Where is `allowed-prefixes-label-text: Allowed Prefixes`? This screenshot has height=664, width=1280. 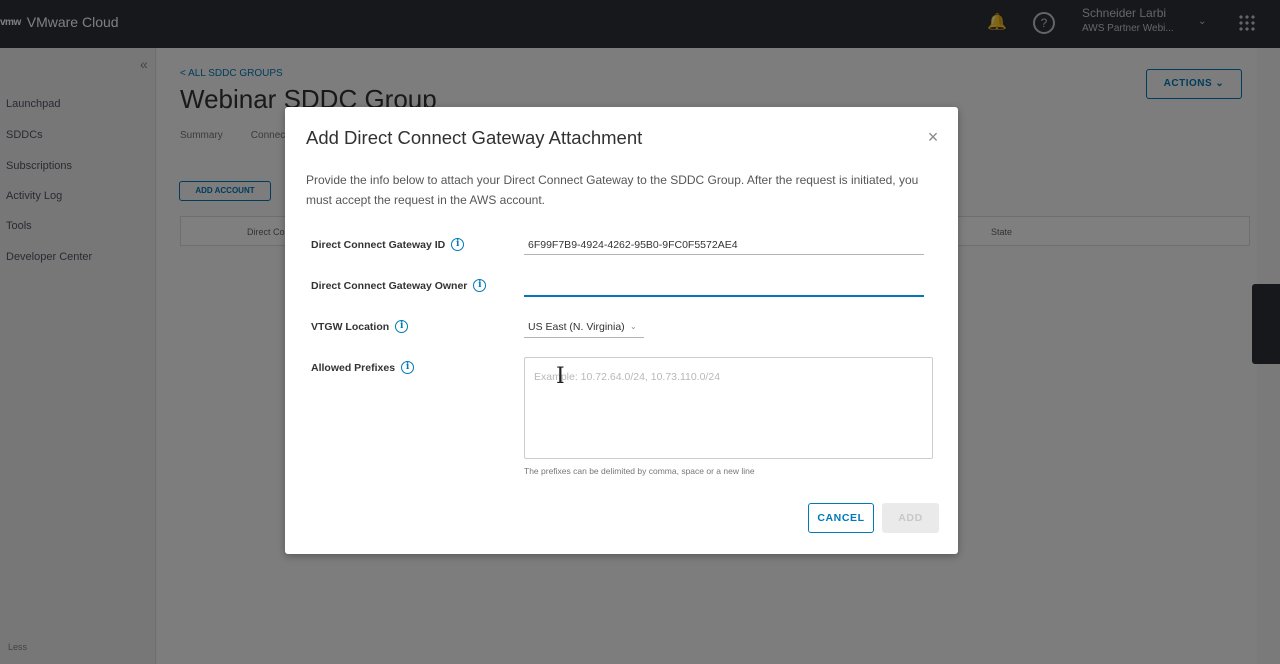
allowed-prefixes-label-text: Allowed Prefixes is located at coordinates (353, 367).